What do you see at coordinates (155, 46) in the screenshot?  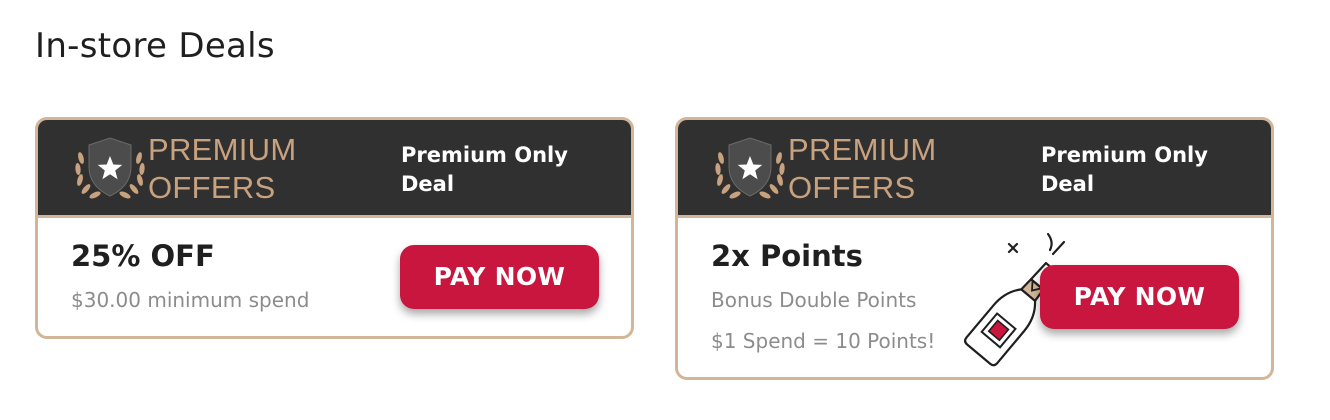 I see `page-title: In-store Deals` at bounding box center [155, 46].